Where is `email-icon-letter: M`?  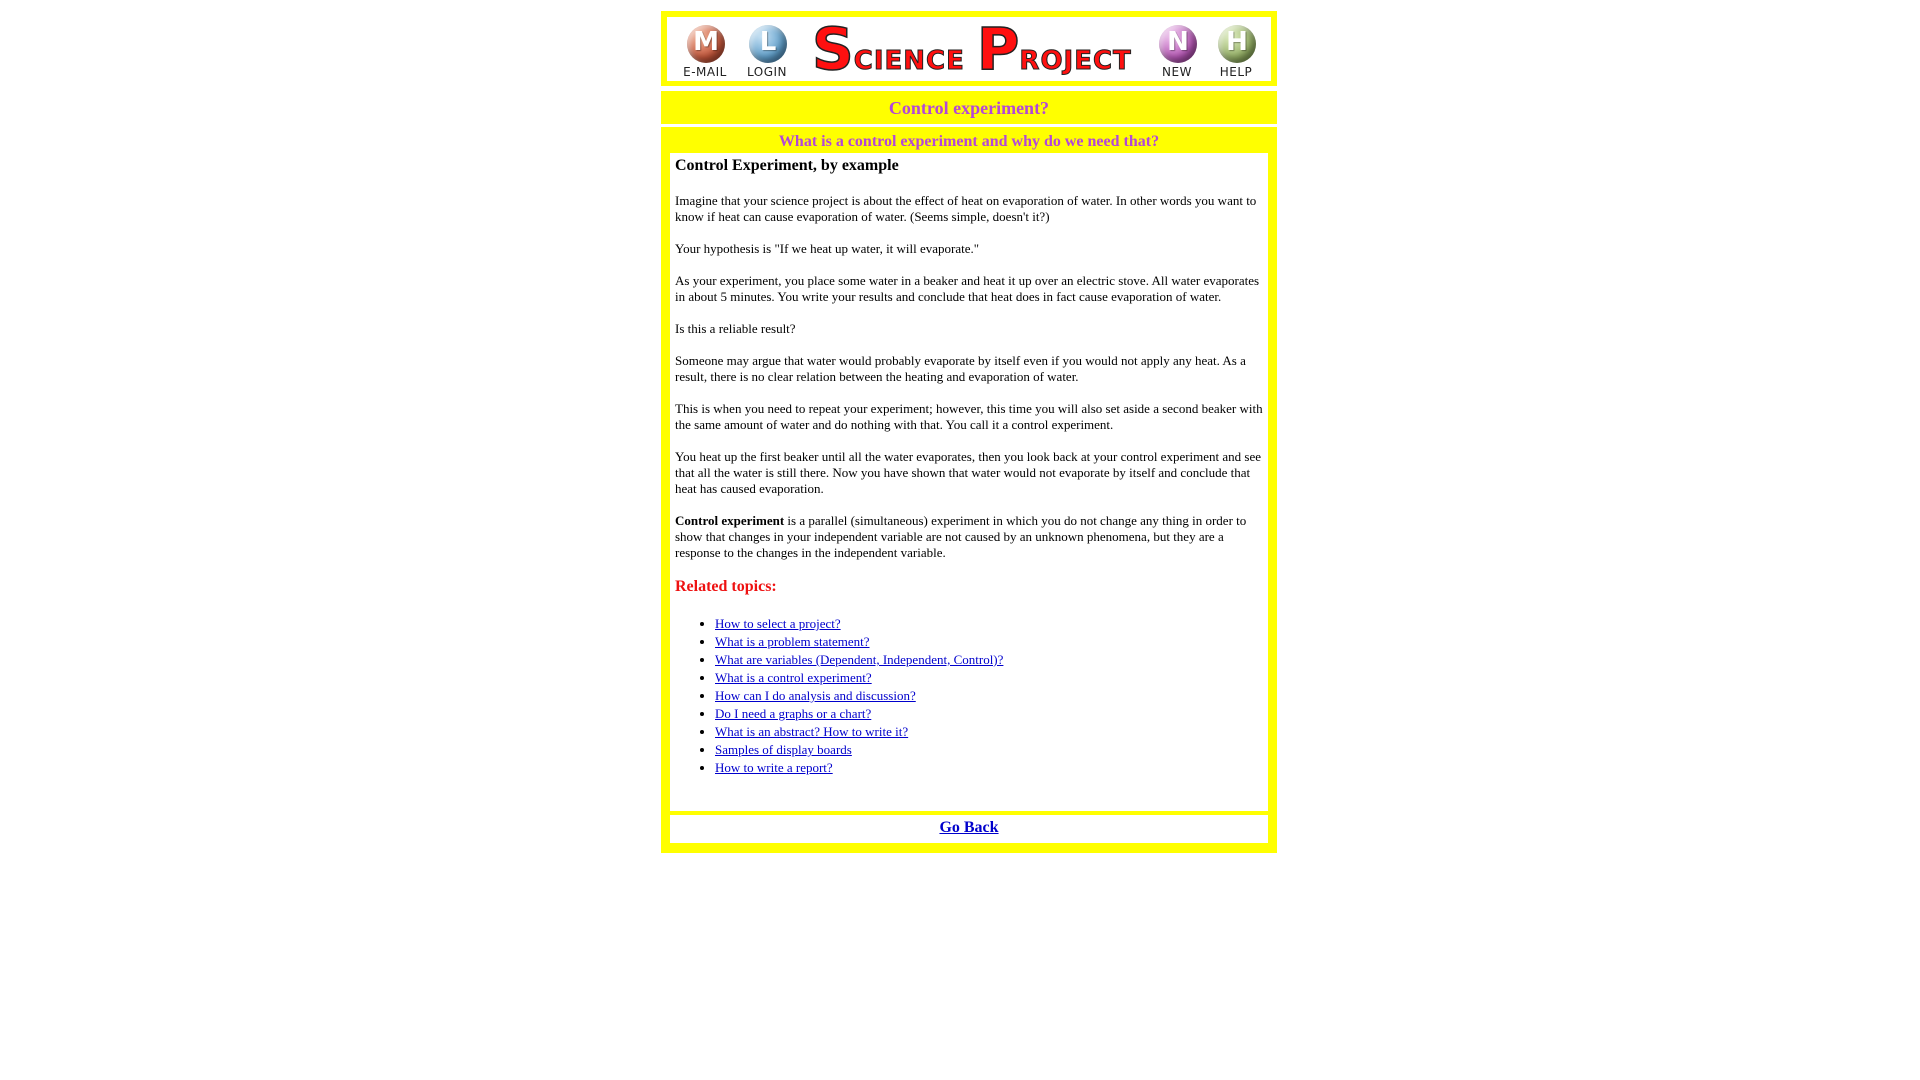
email-icon-letter: M is located at coordinates (706, 42).